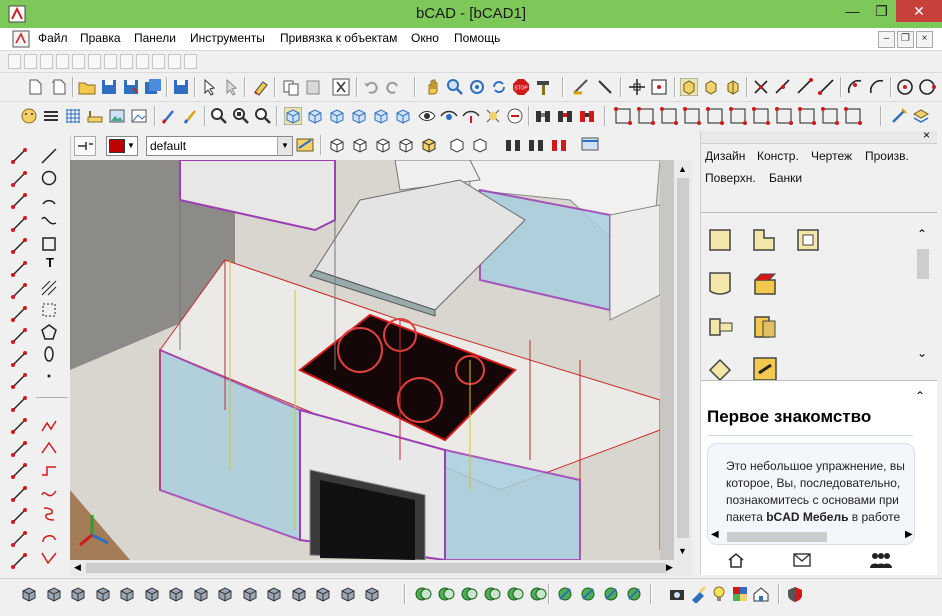  Describe the element at coordinates (784, 116) in the screenshot. I see `dim-base-icon` at that location.